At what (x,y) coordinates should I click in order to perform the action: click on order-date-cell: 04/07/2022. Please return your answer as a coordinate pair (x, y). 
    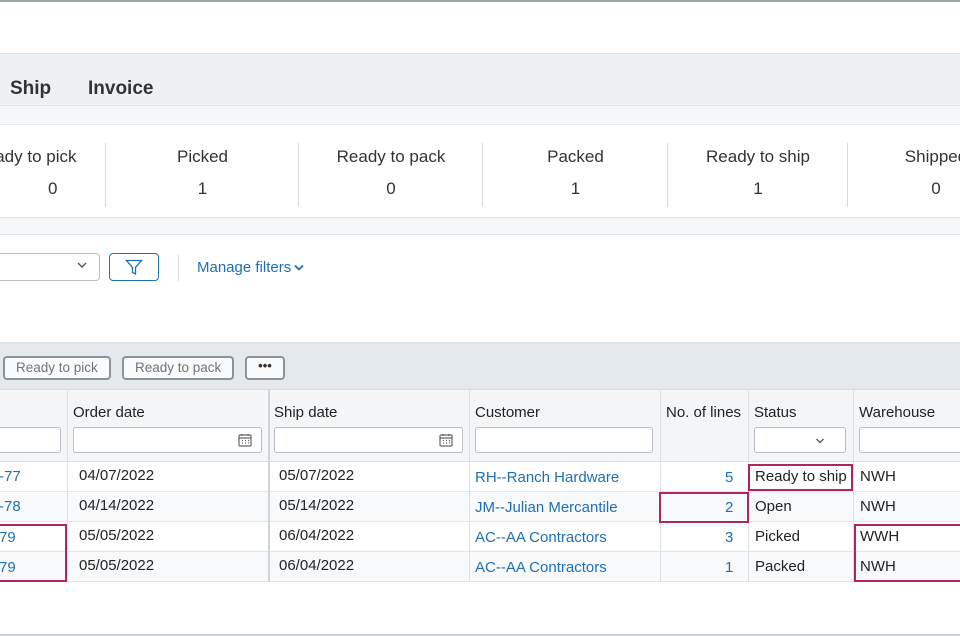
    Looking at the image, I should click on (117, 475).